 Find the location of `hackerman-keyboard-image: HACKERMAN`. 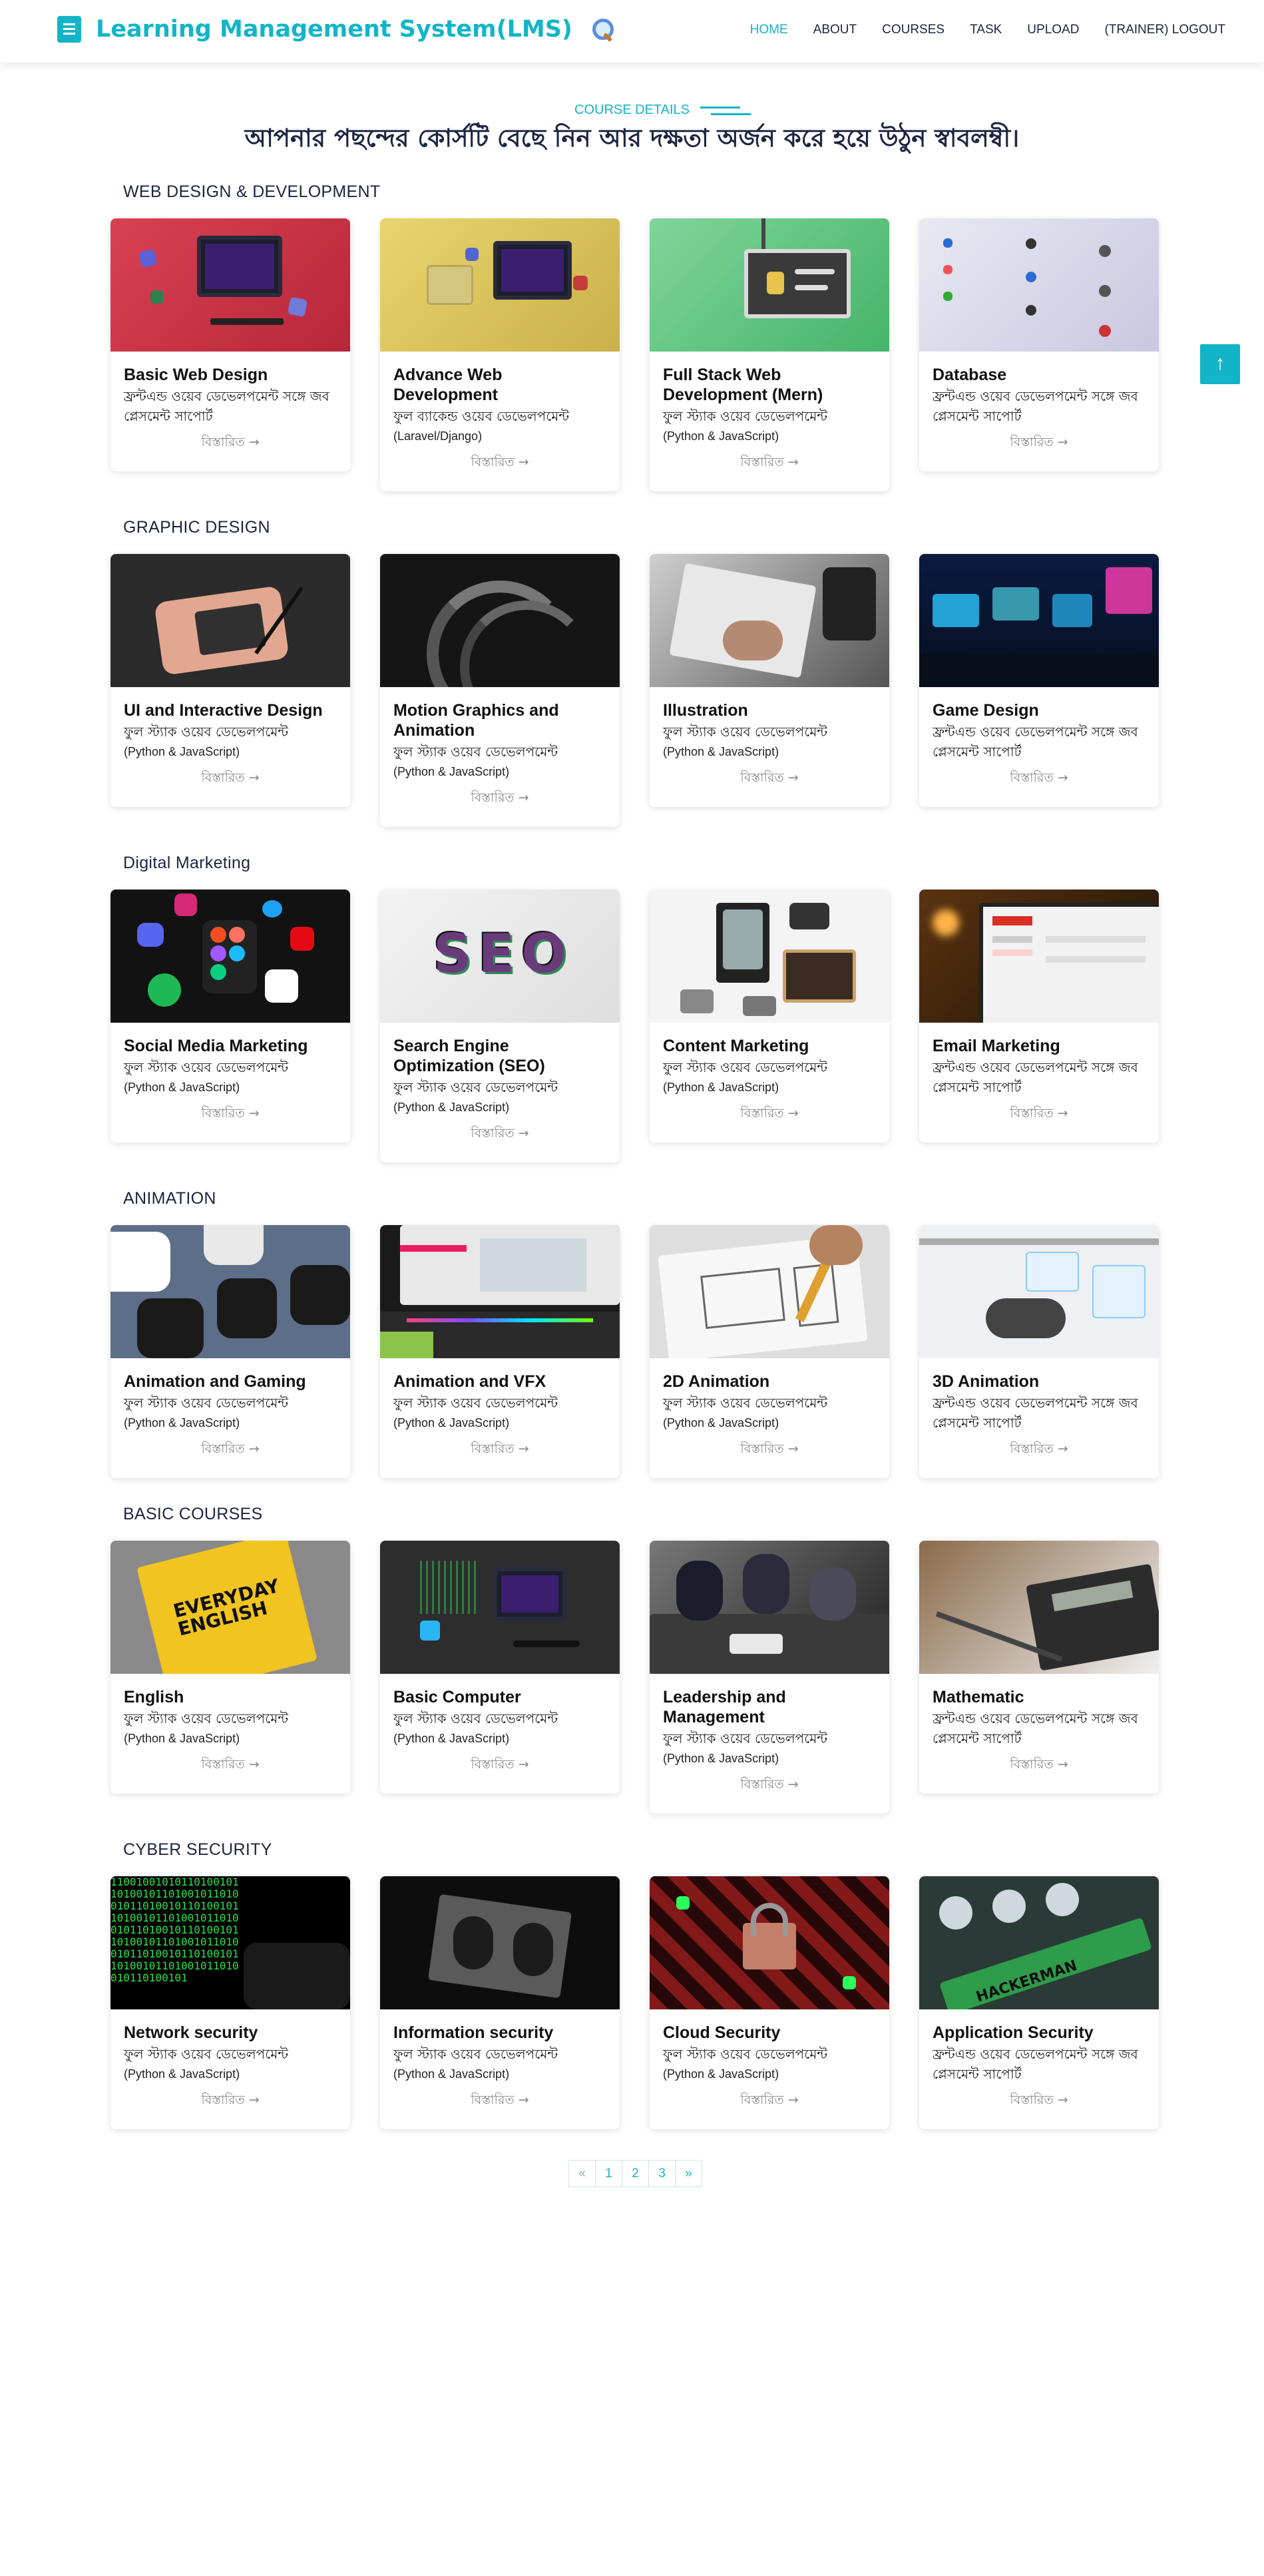

hackerman-keyboard-image: HACKERMAN is located at coordinates (1039, 1943).